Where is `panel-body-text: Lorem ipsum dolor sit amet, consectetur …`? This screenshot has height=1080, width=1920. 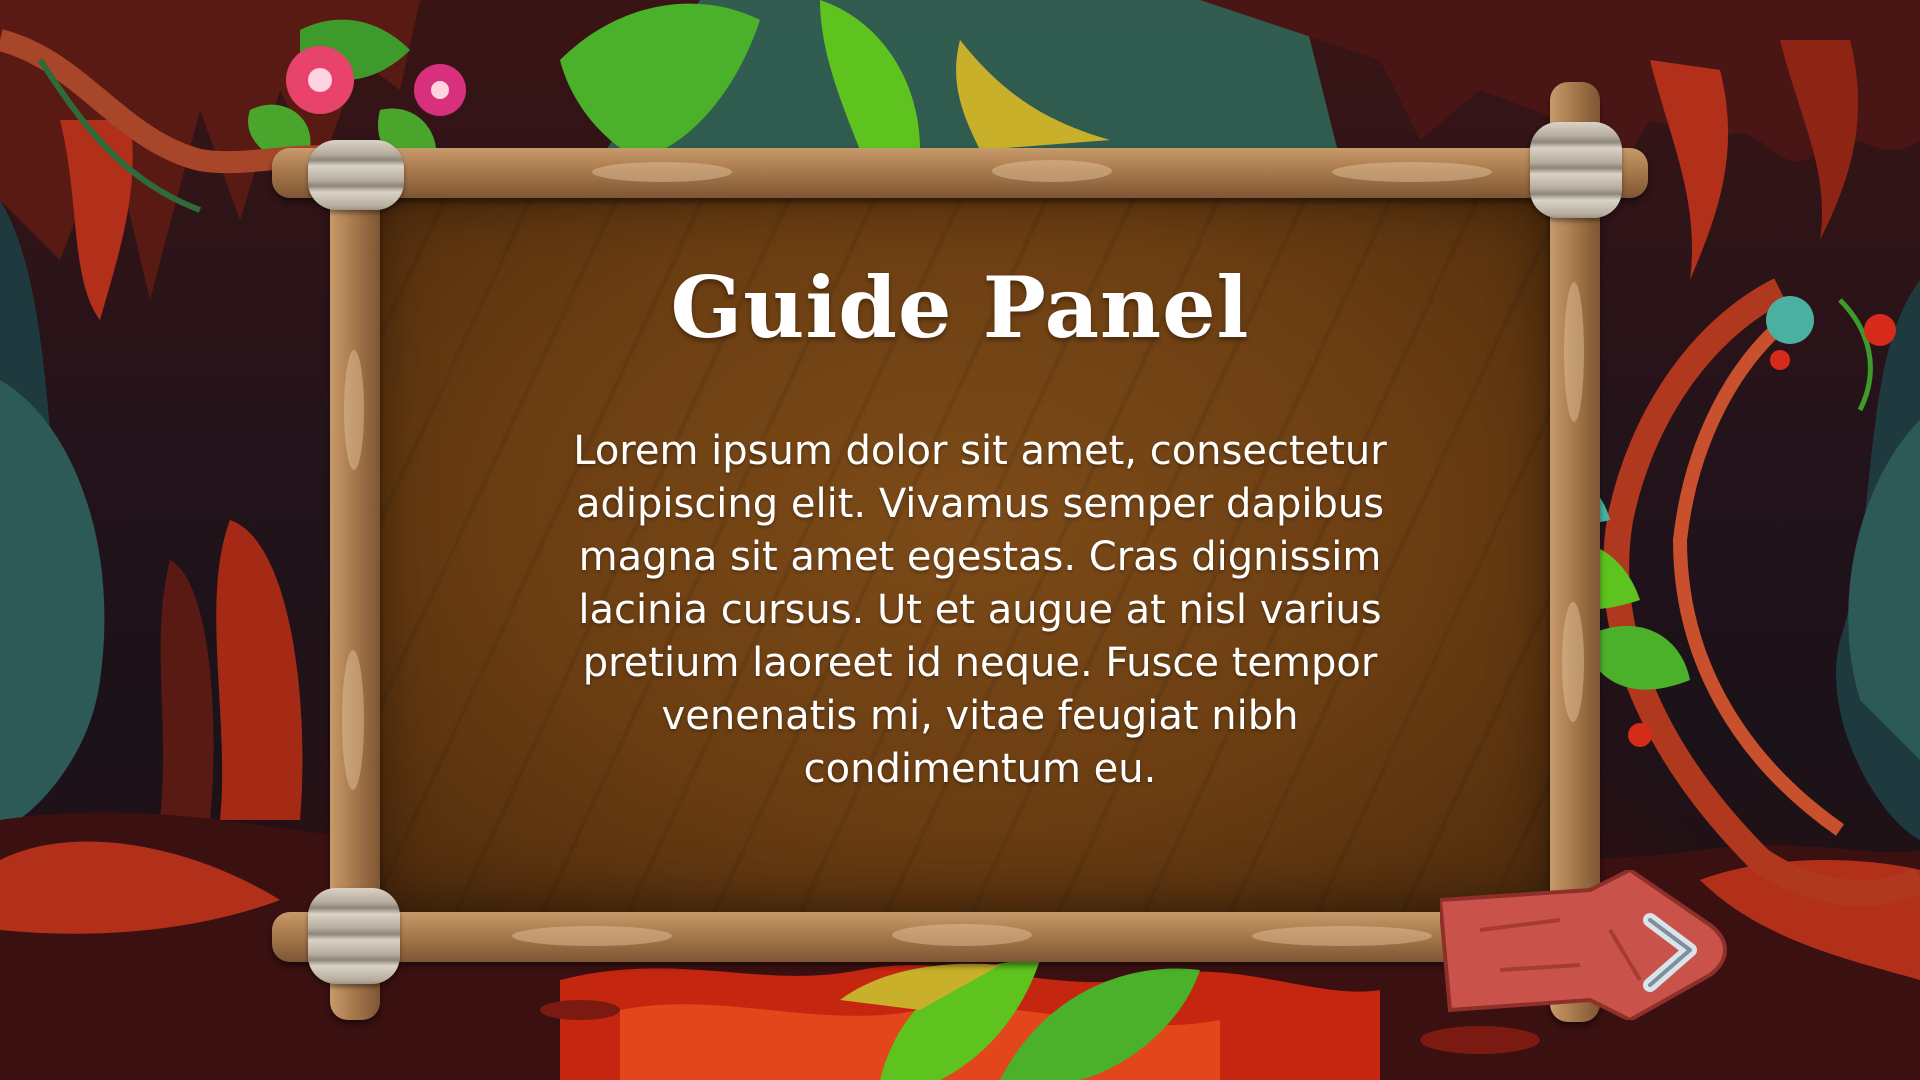
panel-body-text: Lorem ipsum dolor sit amet, consectetur … is located at coordinates (980, 610).